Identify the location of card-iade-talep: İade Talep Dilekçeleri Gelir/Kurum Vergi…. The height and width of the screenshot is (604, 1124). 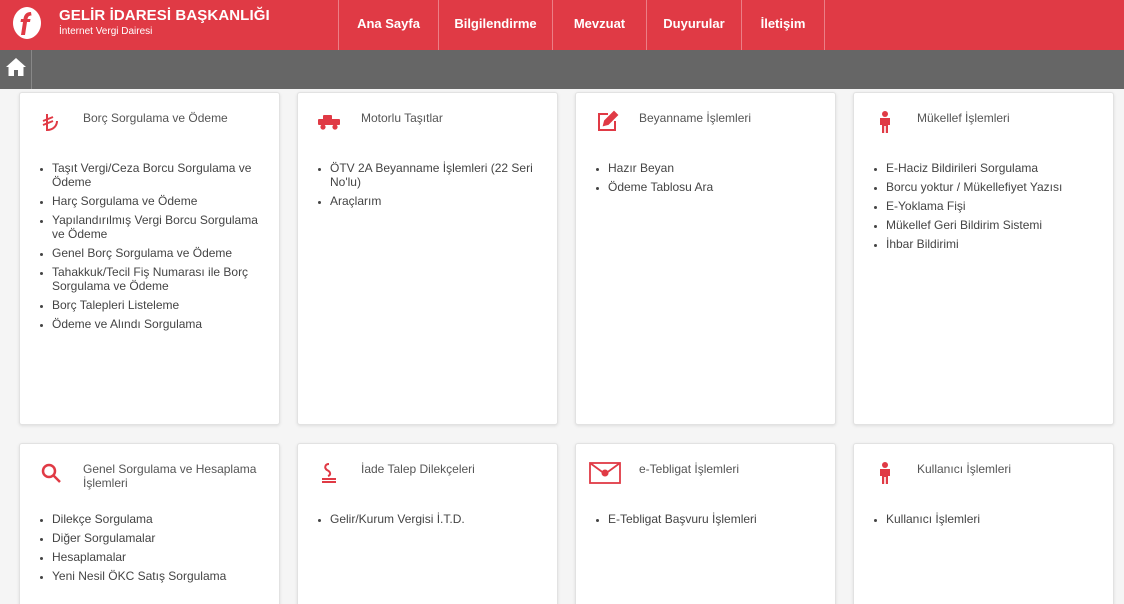
(427, 523).